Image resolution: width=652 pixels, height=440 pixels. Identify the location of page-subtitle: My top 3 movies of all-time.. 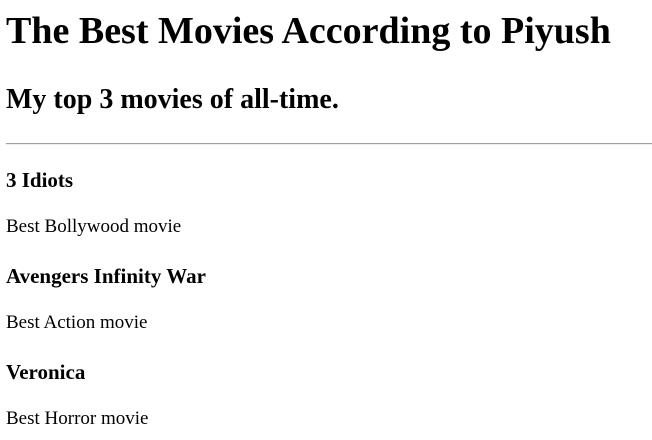
(172, 99).